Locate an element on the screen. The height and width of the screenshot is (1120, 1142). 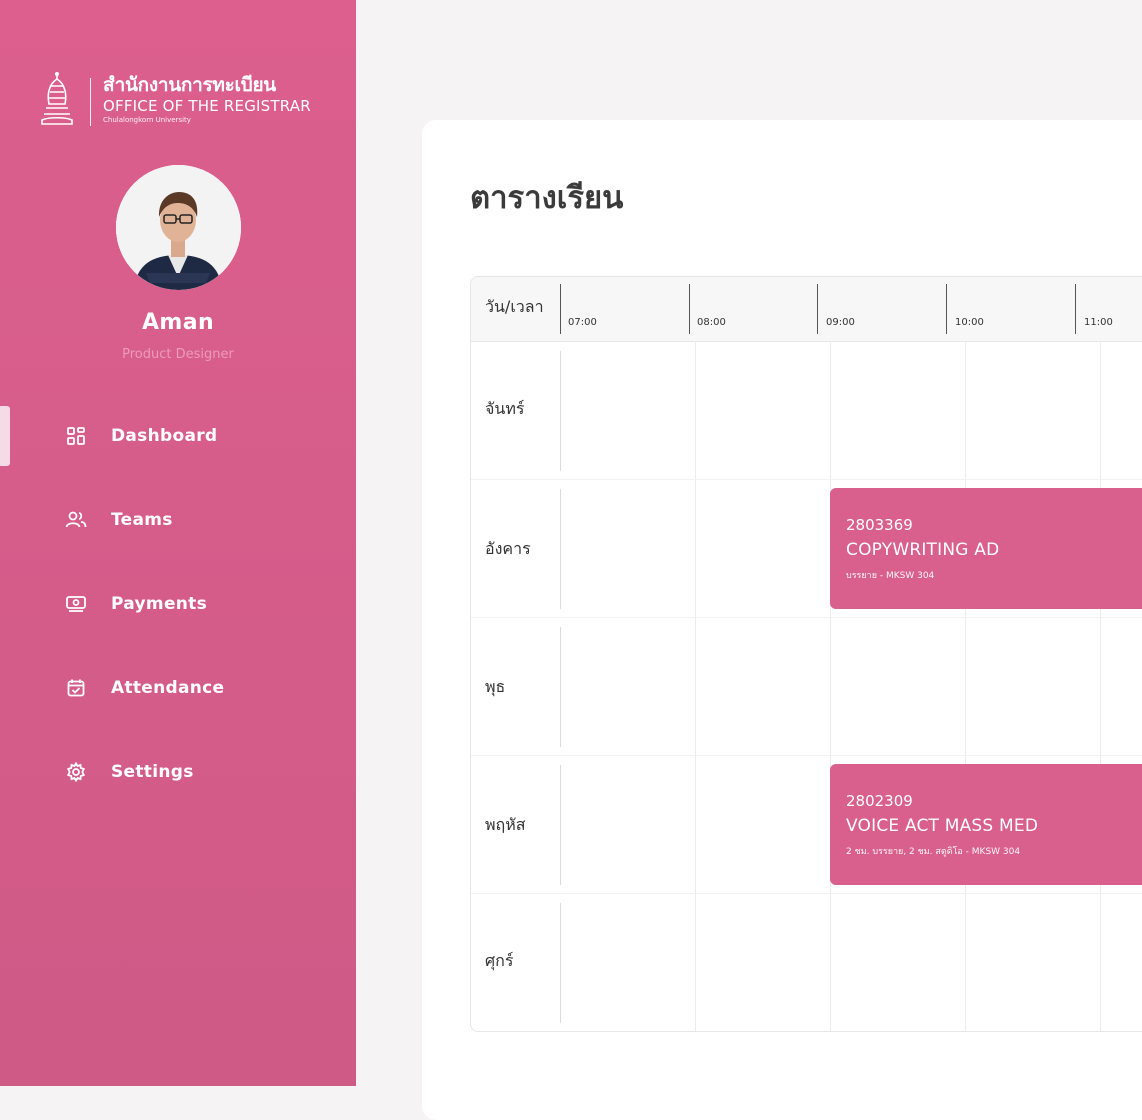
day-label-tuesday: อังคาร is located at coordinates (508, 548).